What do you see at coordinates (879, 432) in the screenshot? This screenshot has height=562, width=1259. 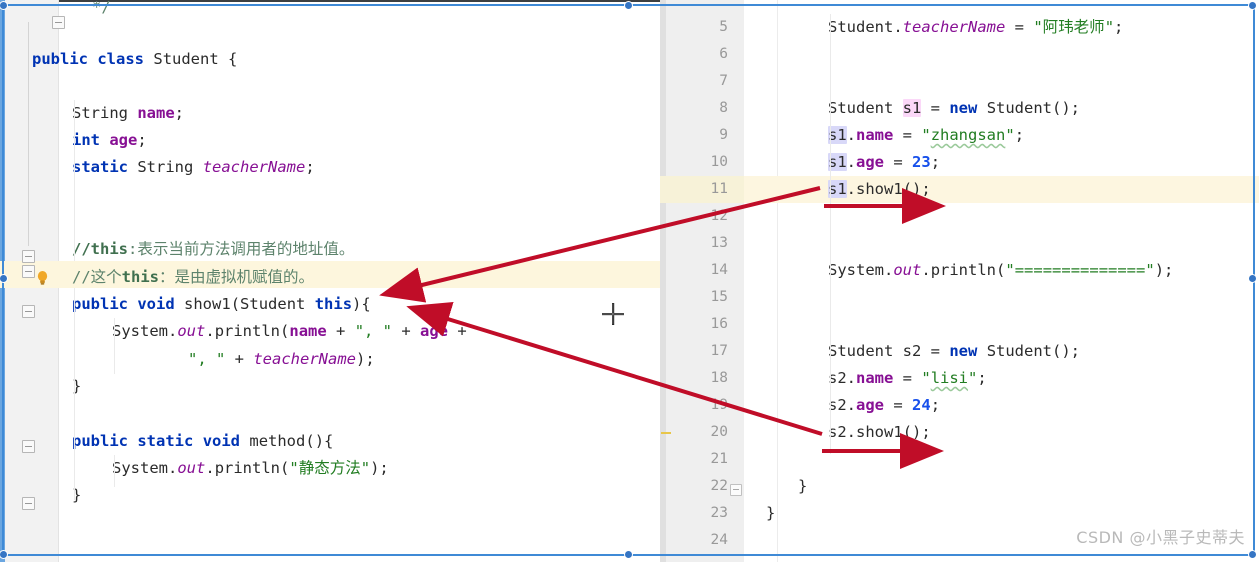 I see `code-line-20: s2.show1();` at bounding box center [879, 432].